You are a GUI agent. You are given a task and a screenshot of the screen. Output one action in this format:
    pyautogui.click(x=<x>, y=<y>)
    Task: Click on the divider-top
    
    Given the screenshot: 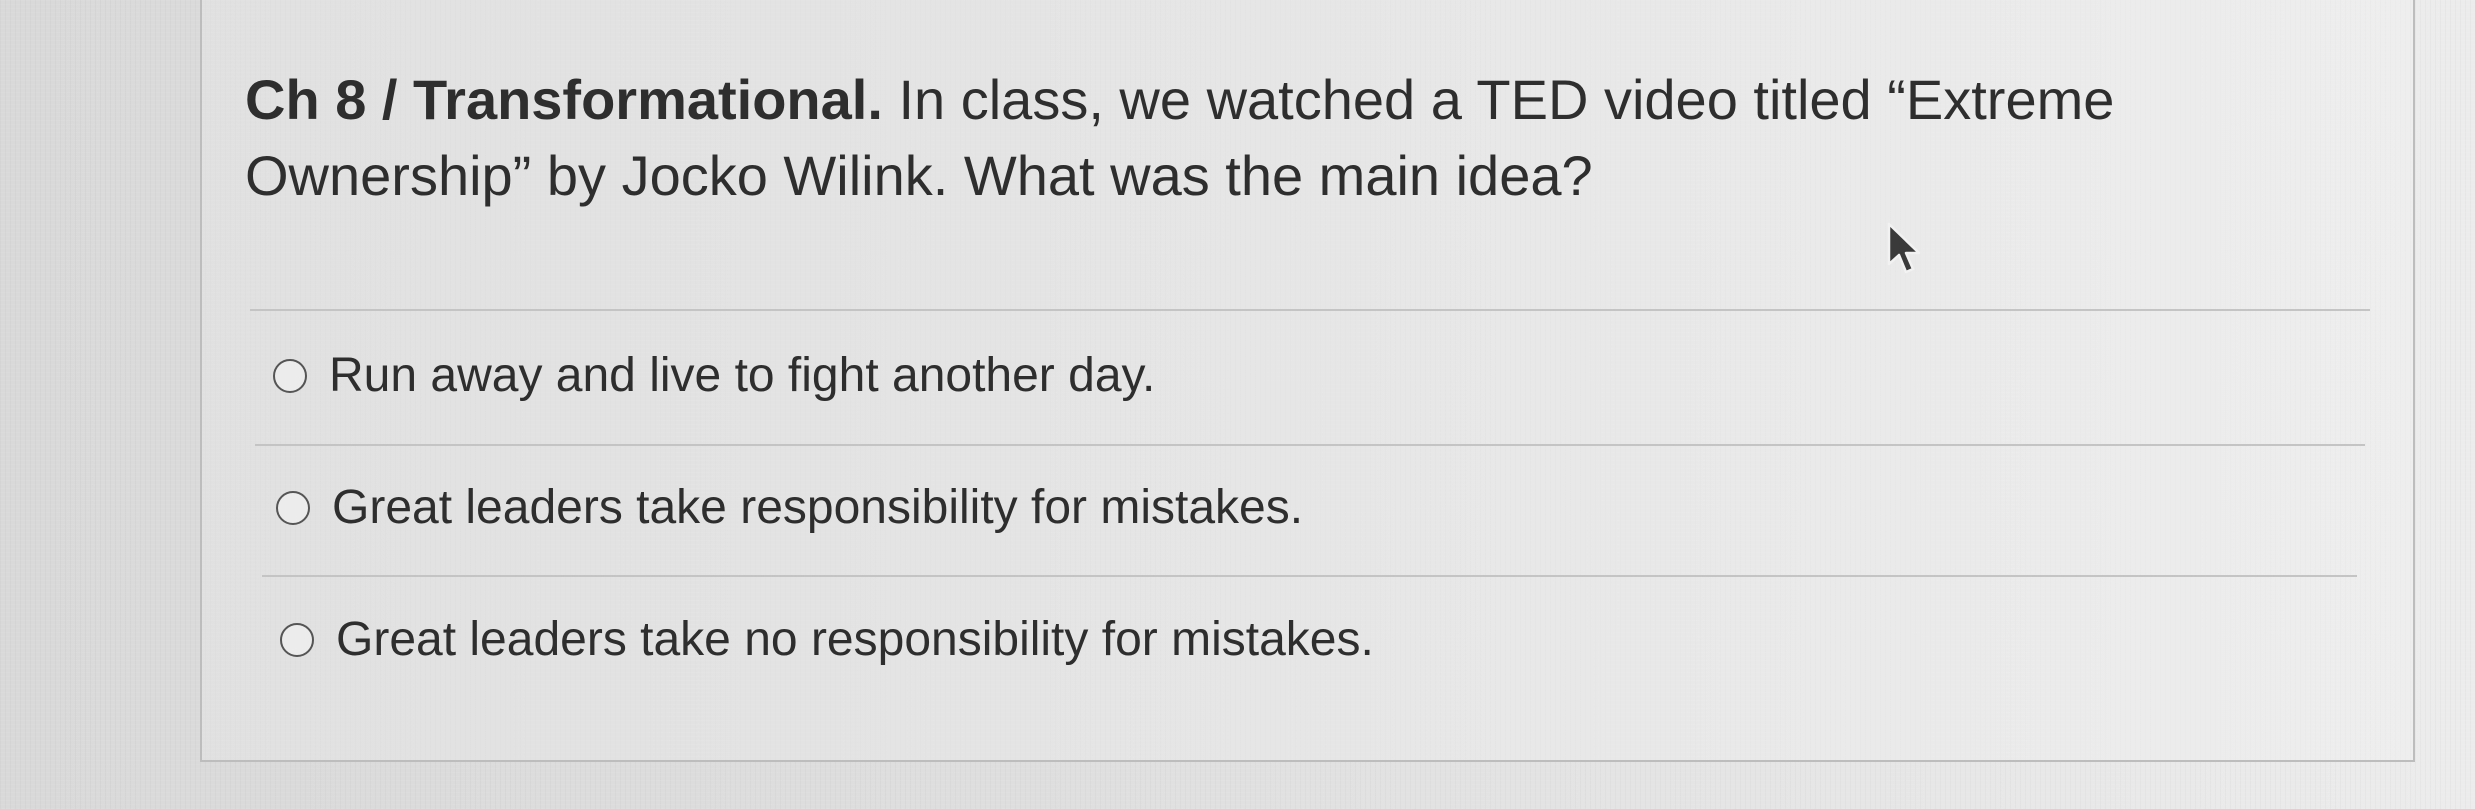 What is the action you would take?
    pyautogui.click(x=1310, y=310)
    